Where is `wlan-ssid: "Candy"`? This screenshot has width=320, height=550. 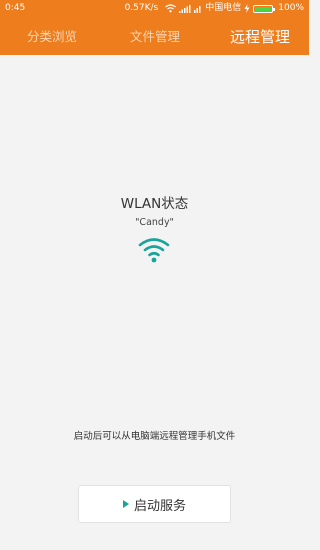 wlan-ssid: "Candy" is located at coordinates (154, 222).